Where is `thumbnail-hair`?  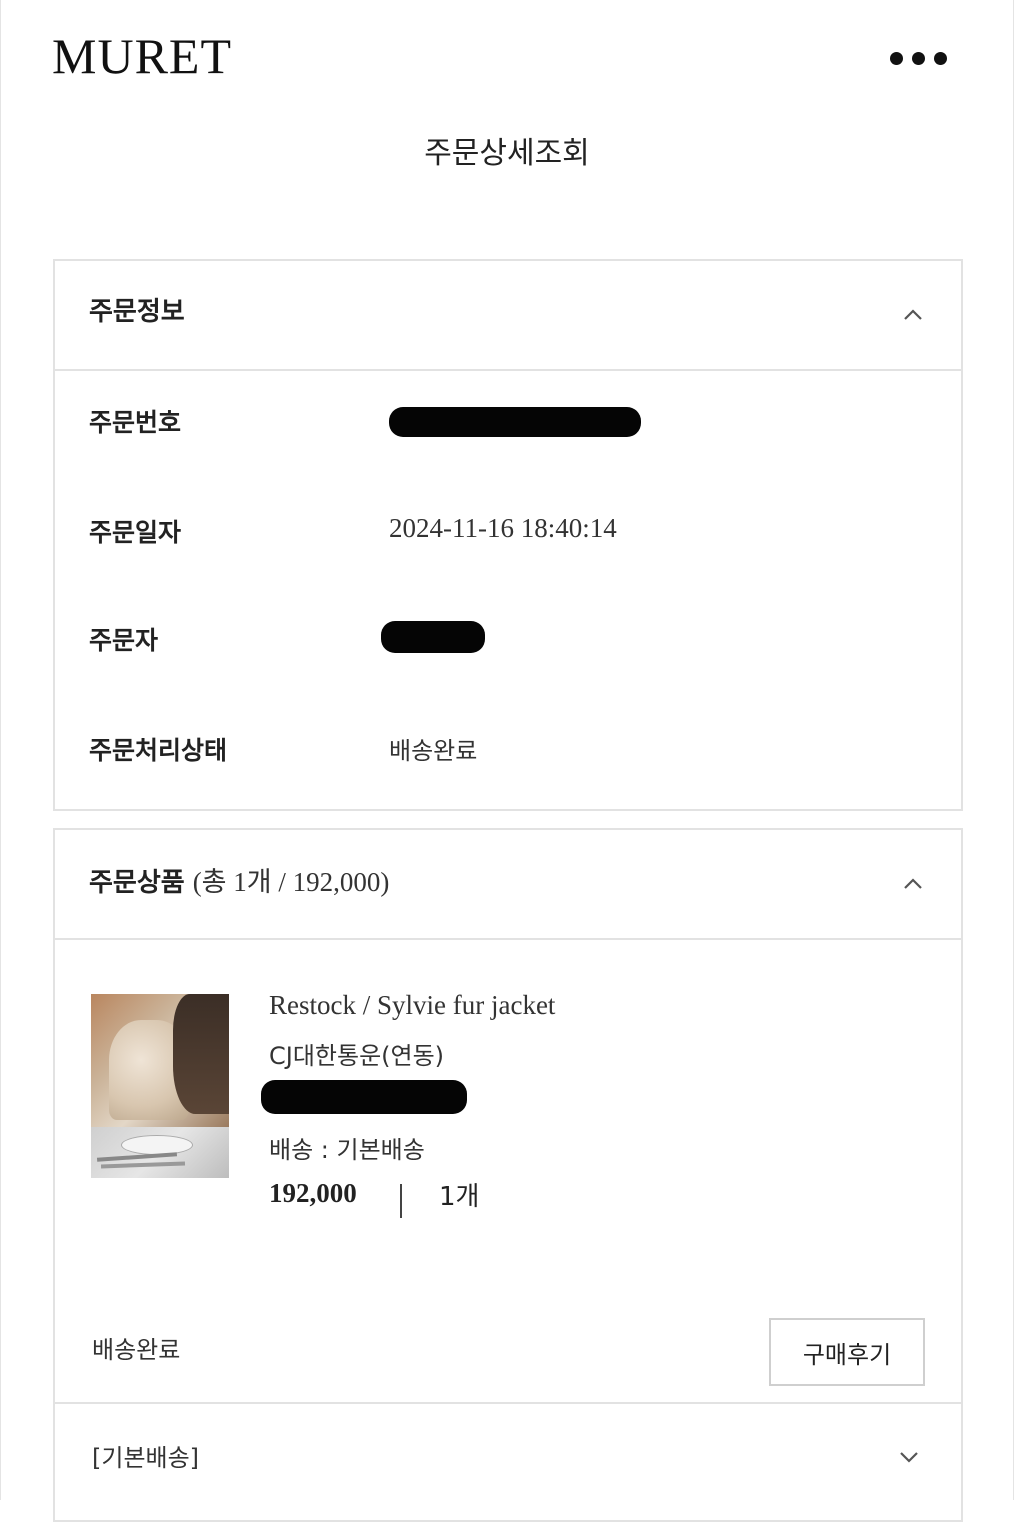 thumbnail-hair is located at coordinates (201, 1054).